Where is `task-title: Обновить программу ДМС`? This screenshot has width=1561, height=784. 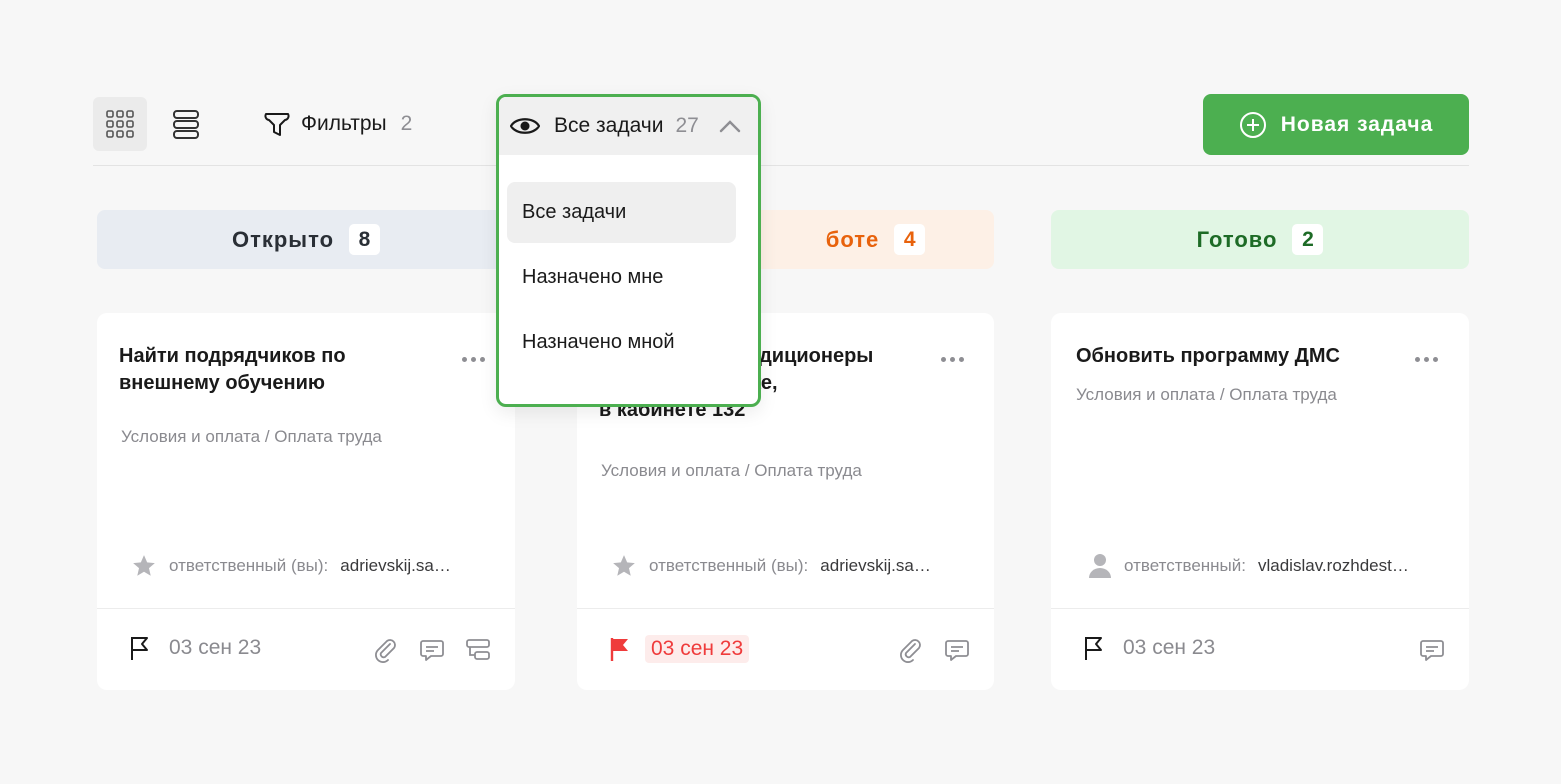
task-title: Обновить программу ДМС is located at coordinates (1208, 356).